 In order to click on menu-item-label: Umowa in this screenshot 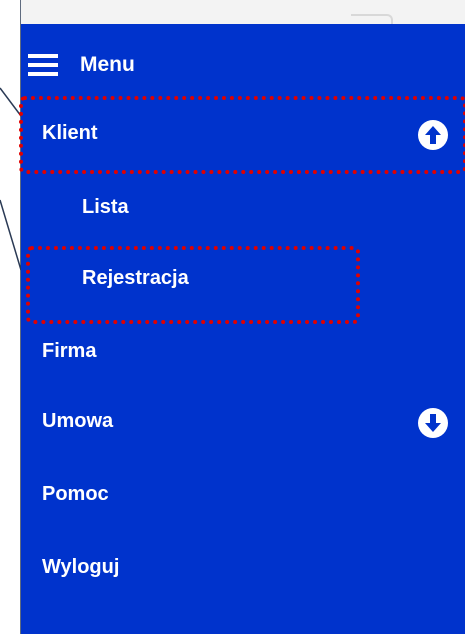, I will do `click(78, 421)`.